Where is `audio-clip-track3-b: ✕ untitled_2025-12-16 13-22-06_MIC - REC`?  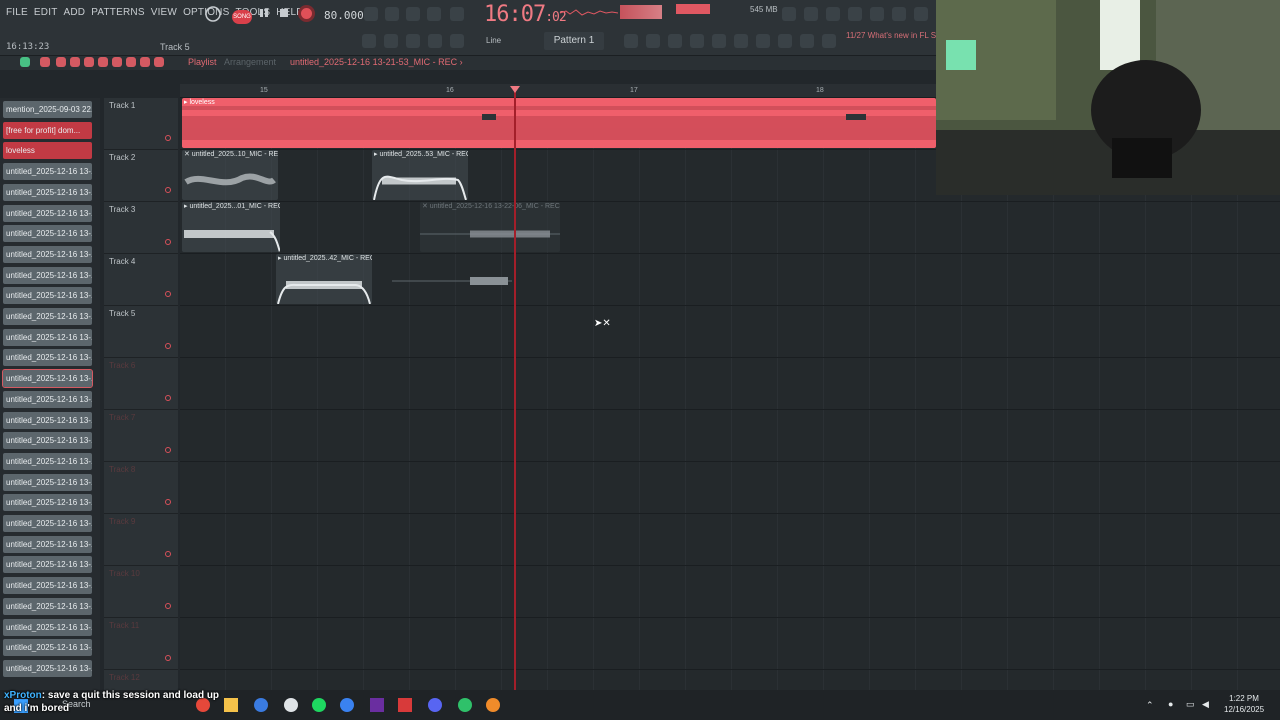 audio-clip-track3-b: ✕ untitled_2025-12-16 13-22-06_MIC - REC is located at coordinates (490, 227).